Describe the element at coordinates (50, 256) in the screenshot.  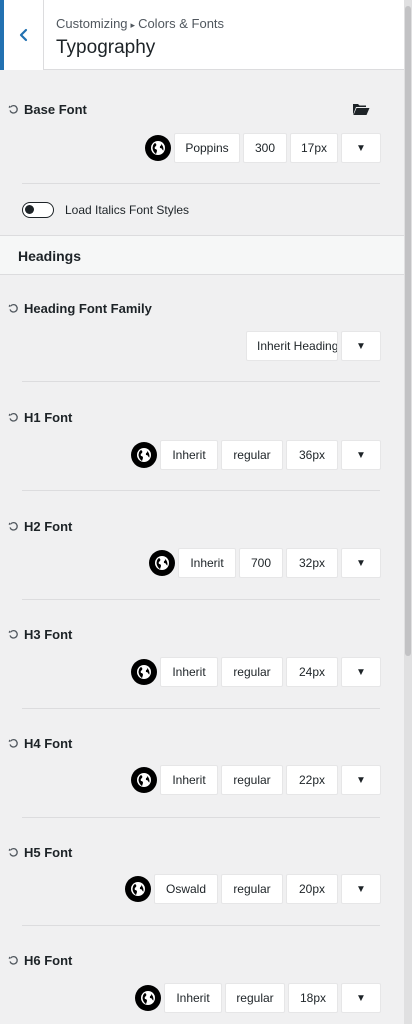
I see `headings-section-title: Headings` at that location.